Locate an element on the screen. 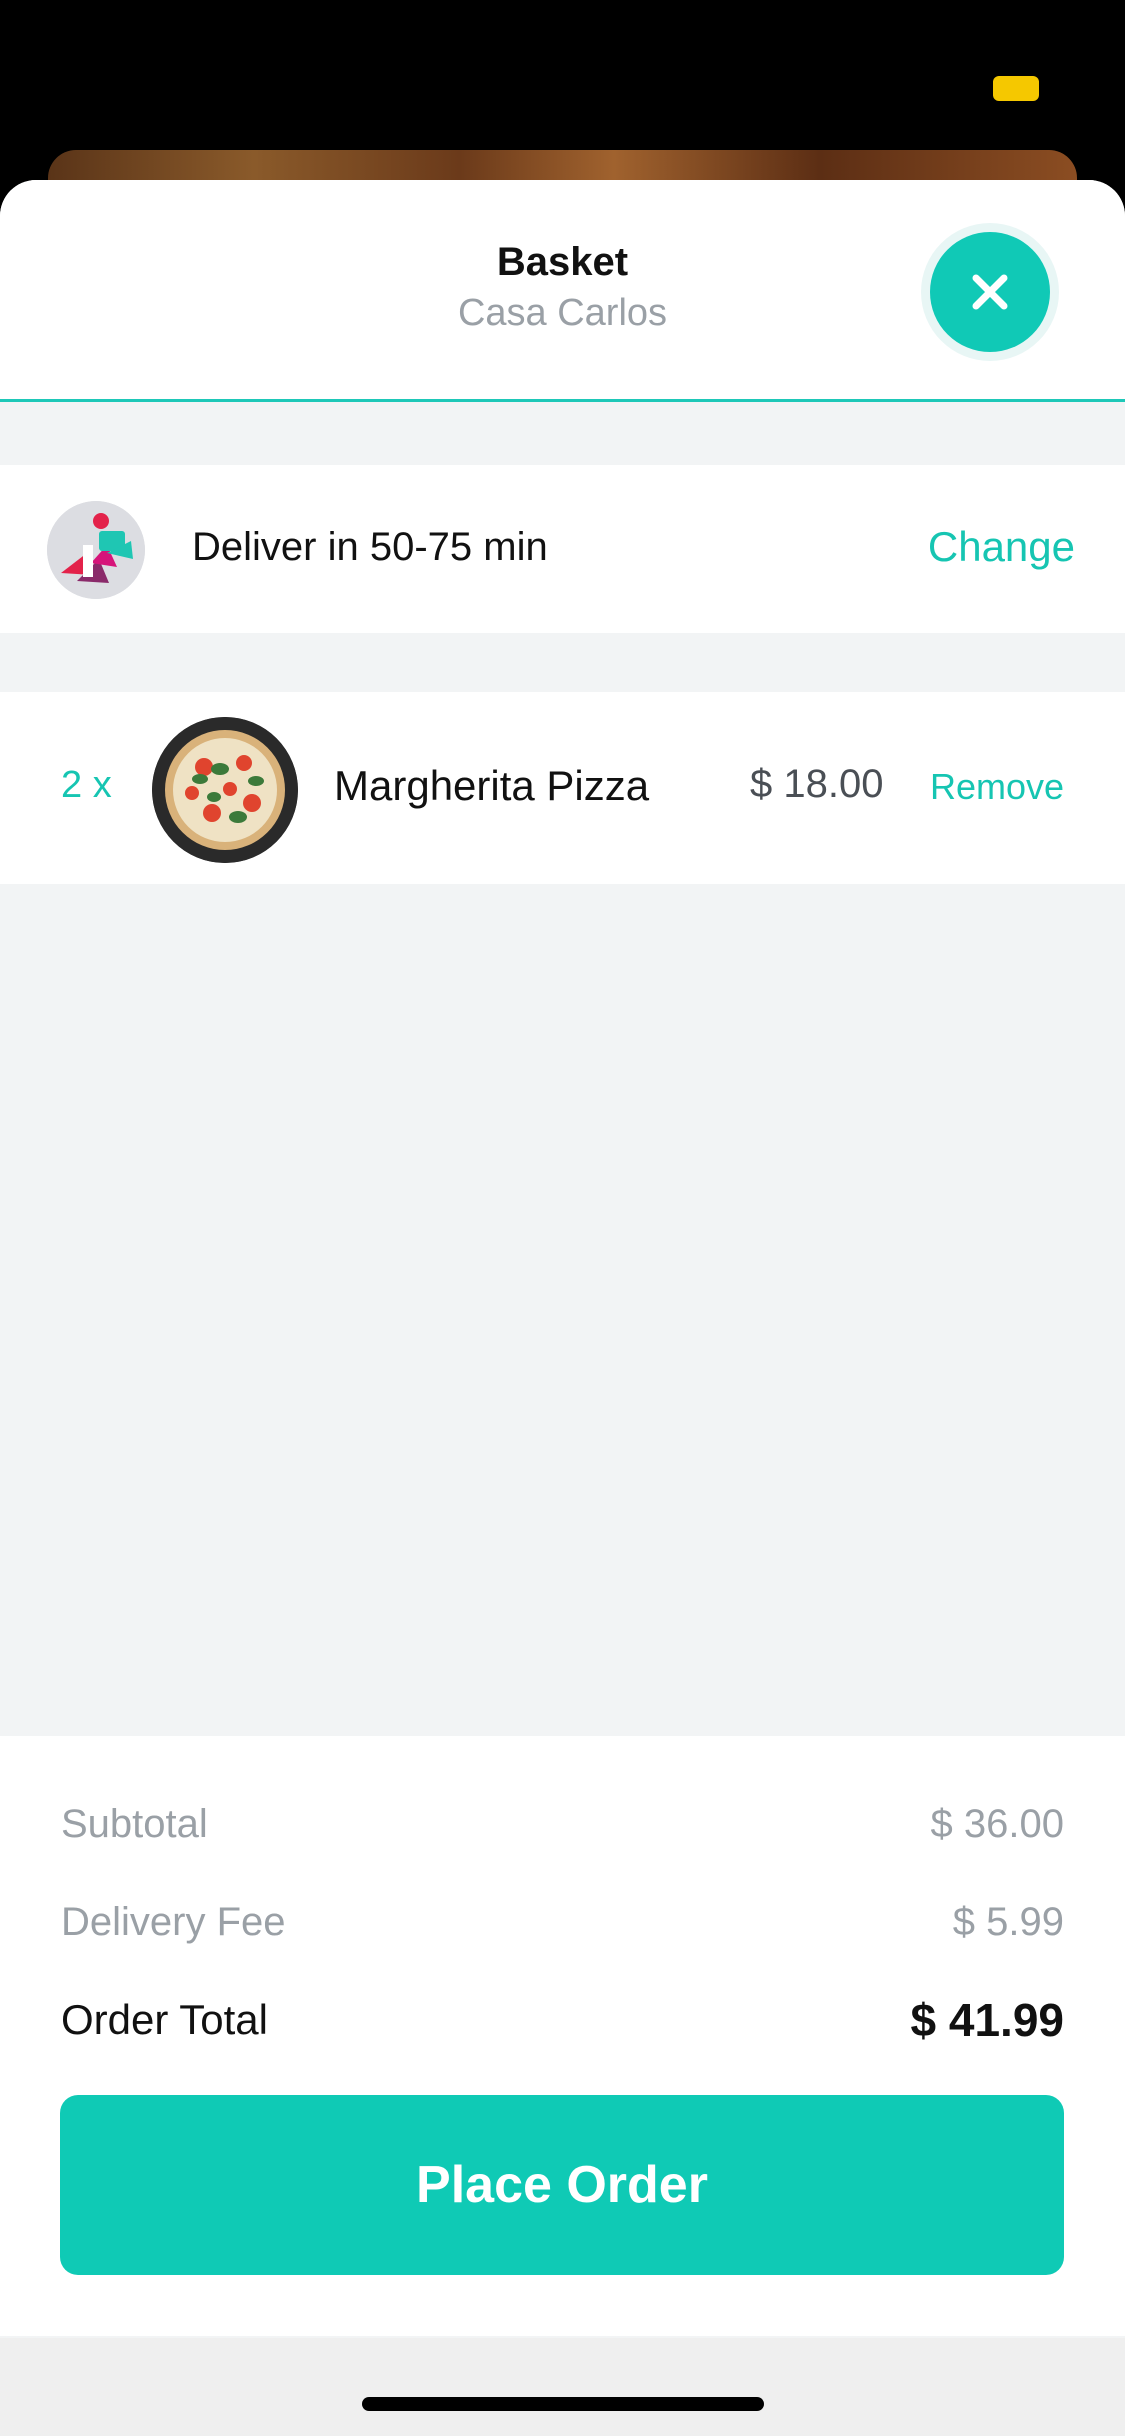 The height and width of the screenshot is (2436, 1125). close-button-circle is located at coordinates (990, 292).